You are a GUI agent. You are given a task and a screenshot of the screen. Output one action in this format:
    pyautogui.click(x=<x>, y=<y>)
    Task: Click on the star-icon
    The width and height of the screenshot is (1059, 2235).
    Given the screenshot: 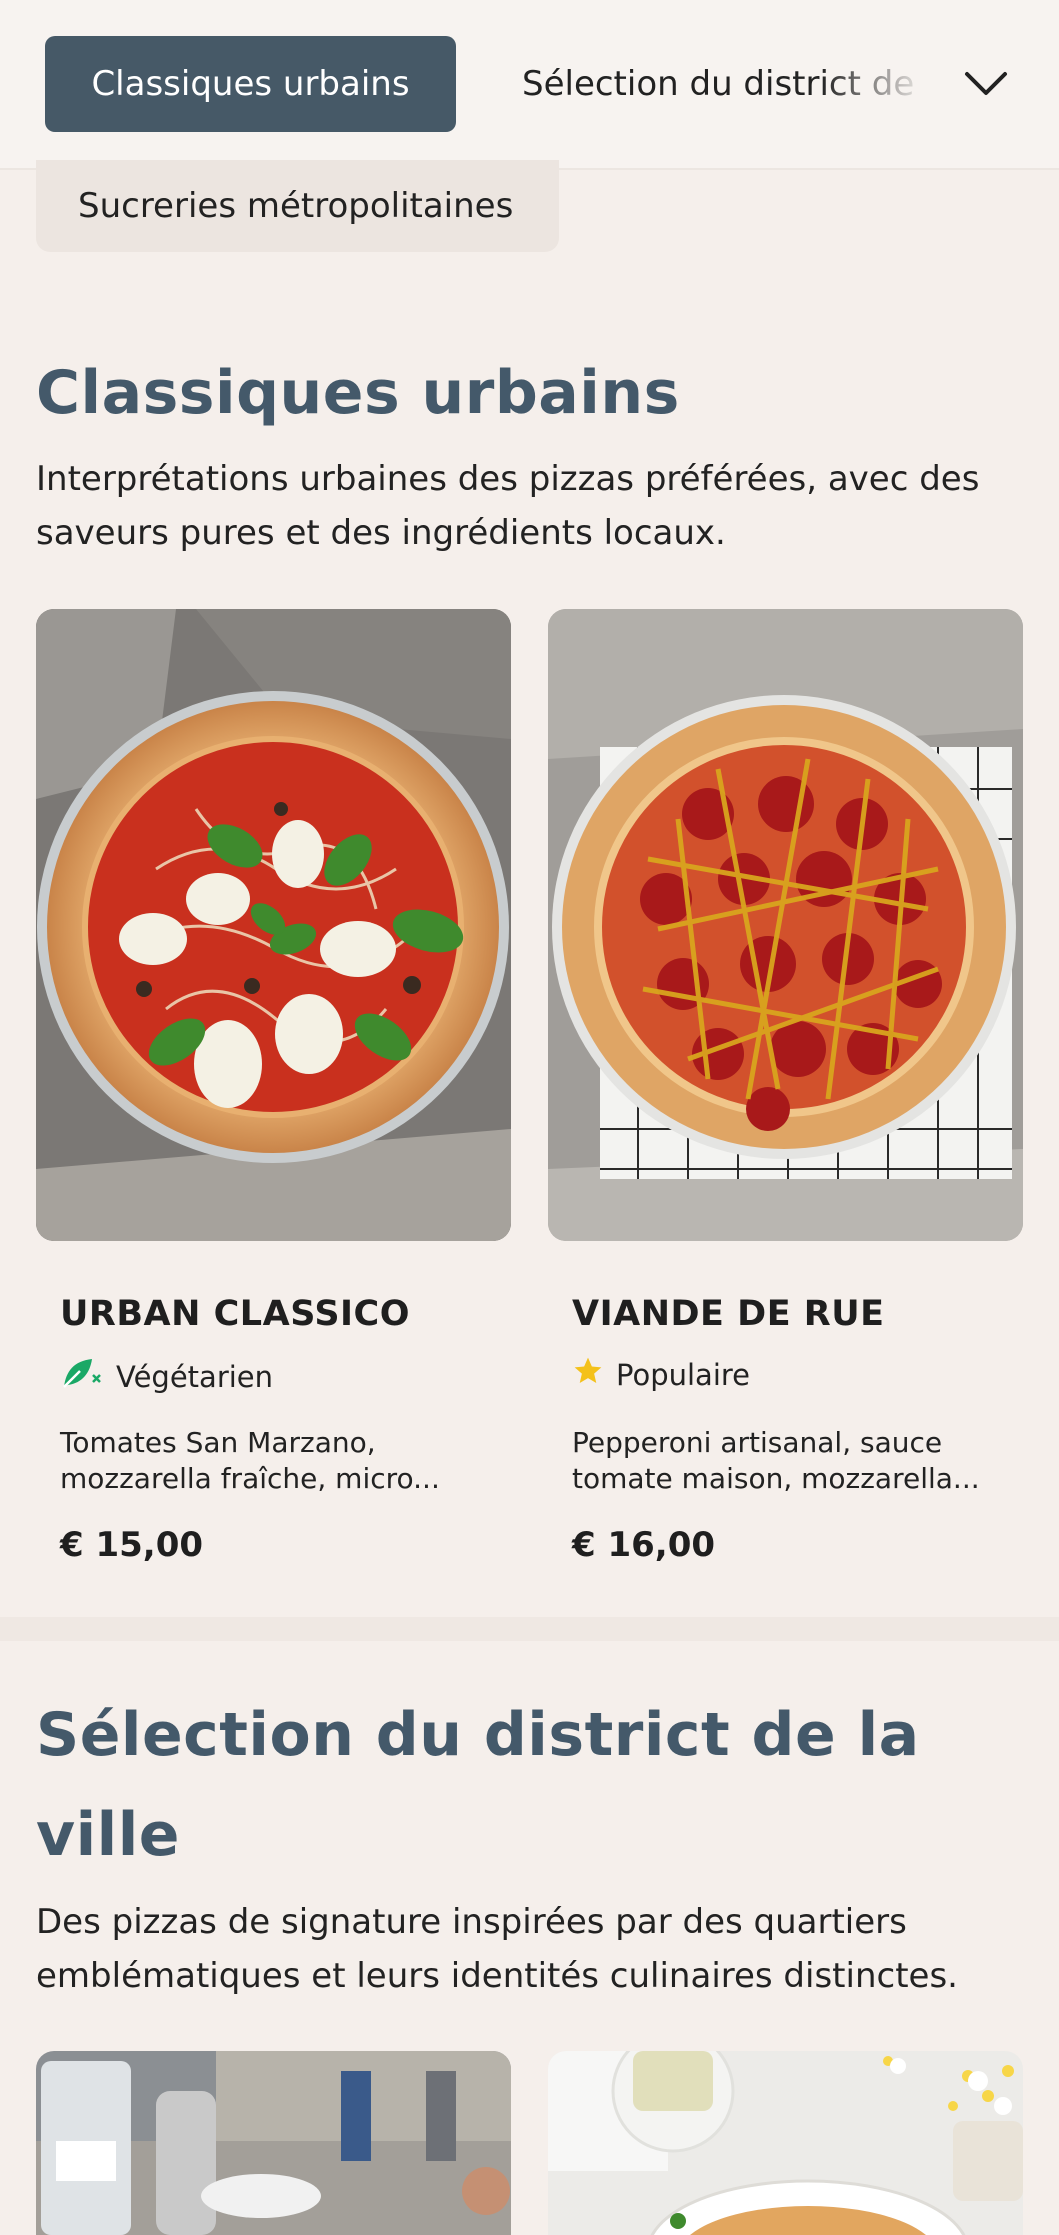 What is the action you would take?
    pyautogui.click(x=588, y=1374)
    